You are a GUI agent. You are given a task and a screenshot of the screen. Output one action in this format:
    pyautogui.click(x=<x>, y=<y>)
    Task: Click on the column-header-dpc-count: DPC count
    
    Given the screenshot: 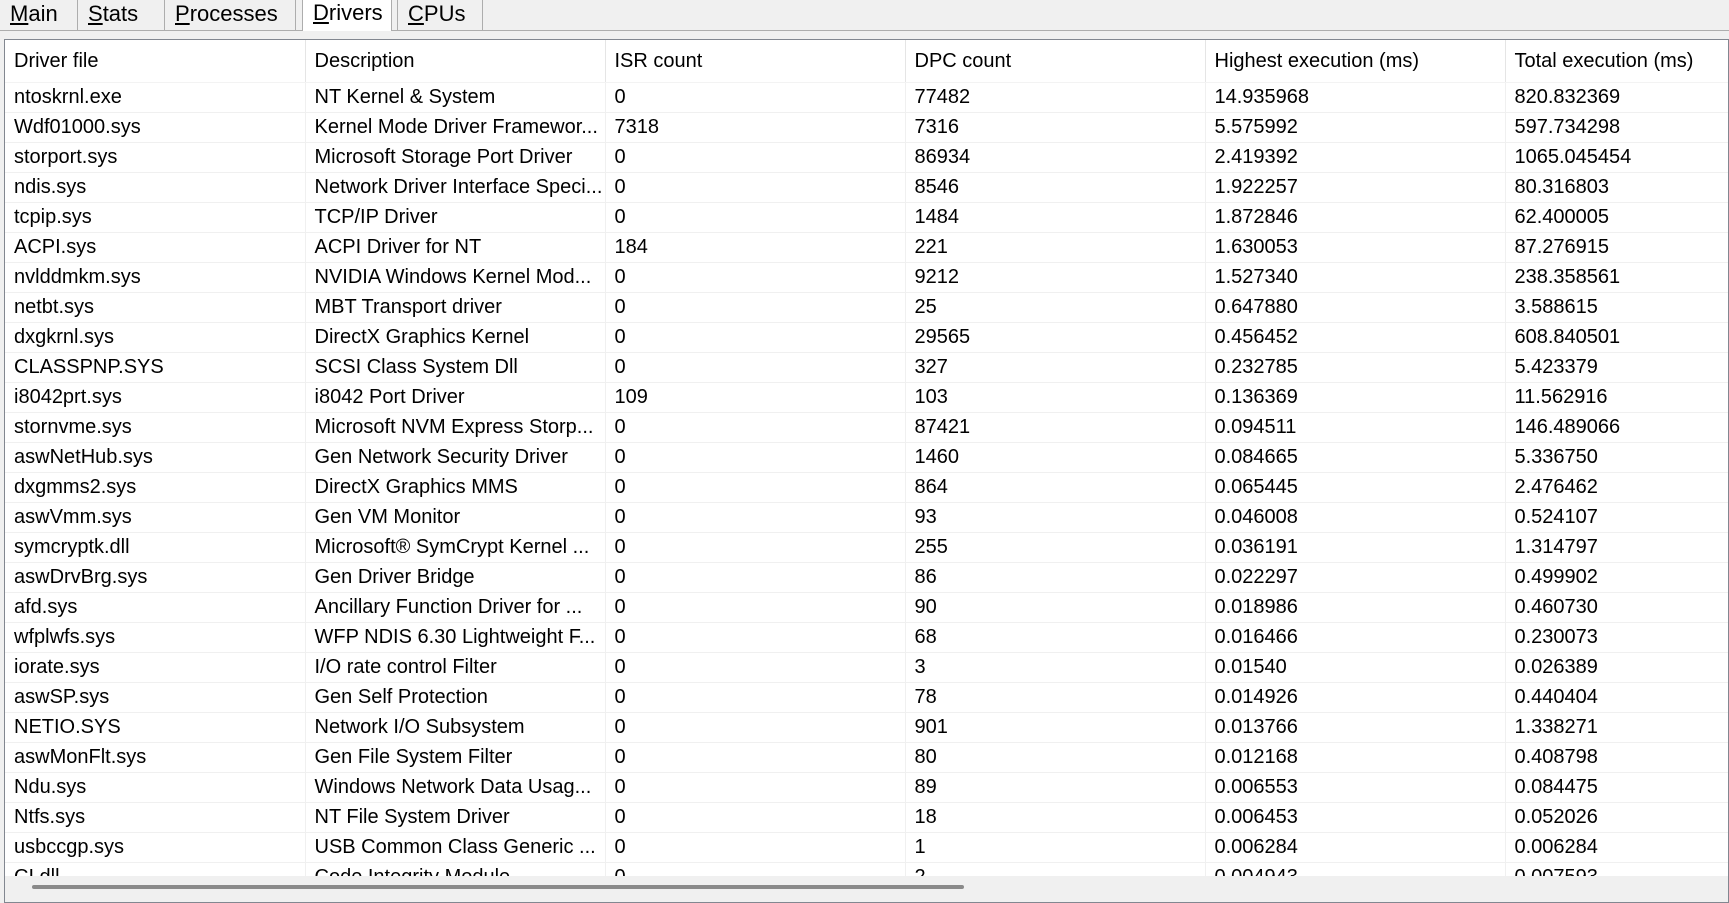 What is the action you would take?
    pyautogui.click(x=1055, y=61)
    